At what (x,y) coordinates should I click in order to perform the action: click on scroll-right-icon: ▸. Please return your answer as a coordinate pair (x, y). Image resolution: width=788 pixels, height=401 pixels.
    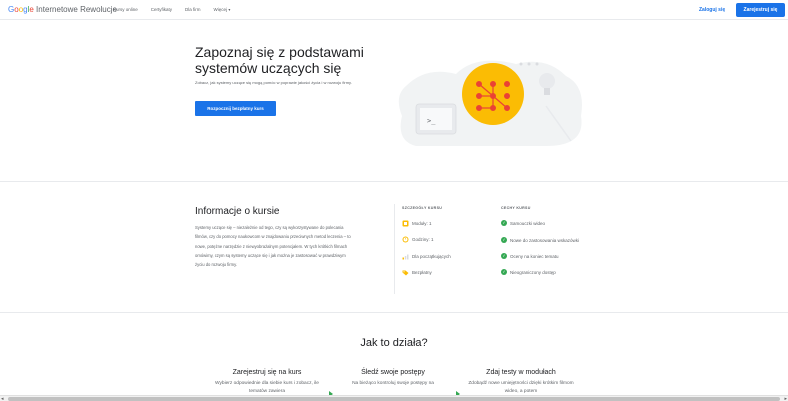
    Looking at the image, I should click on (785, 398).